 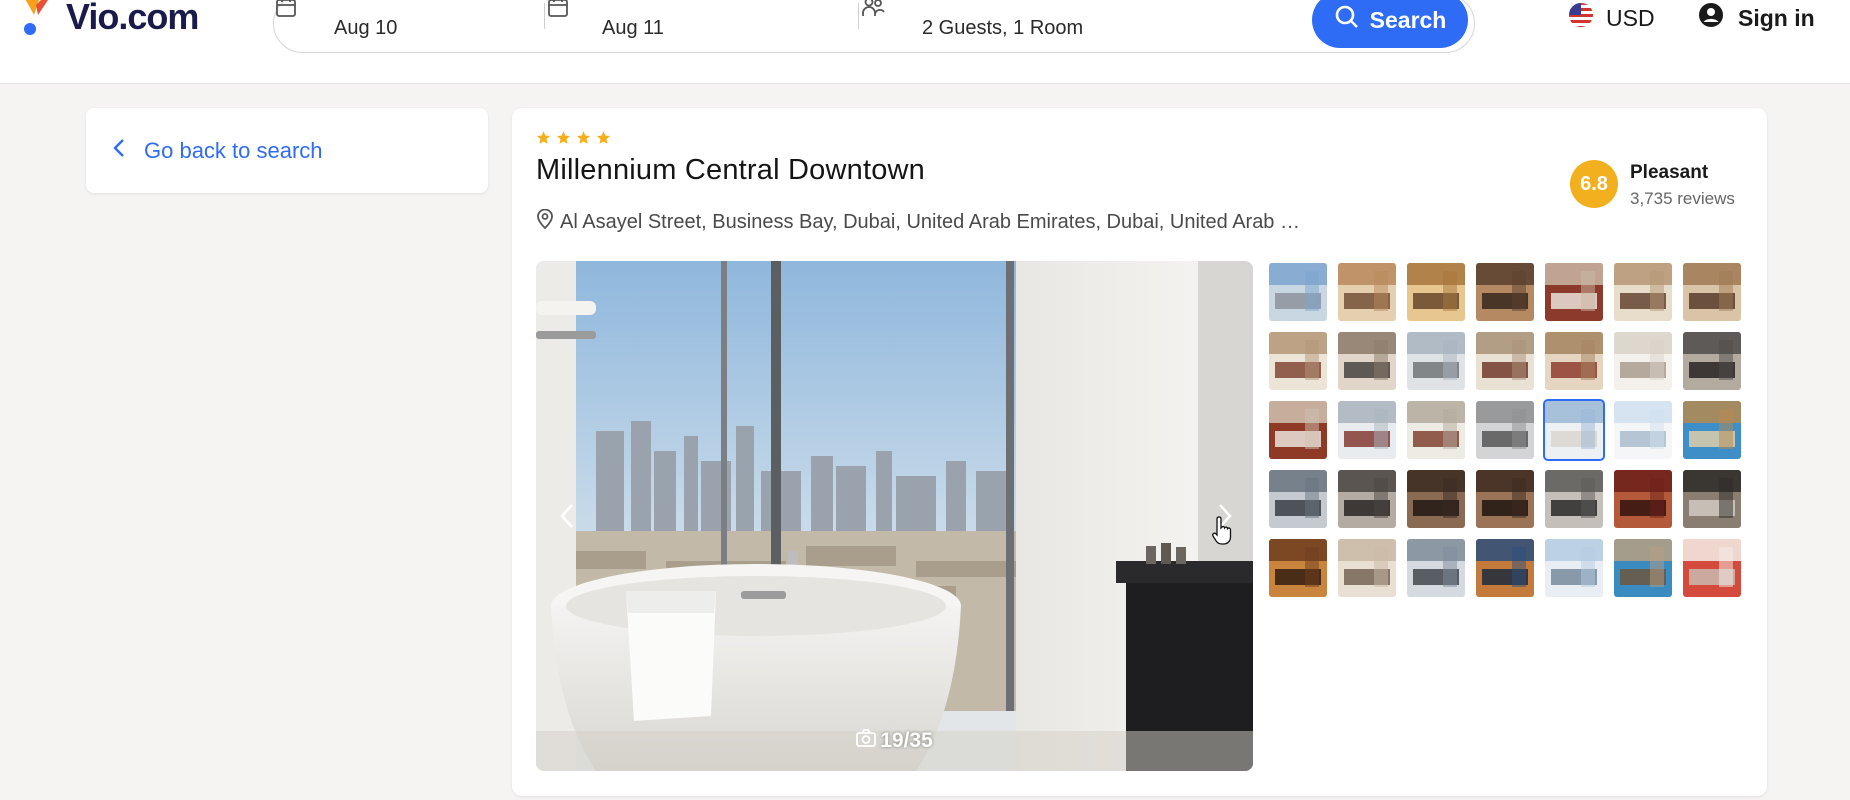 I want to click on photo-counter: 19/35, so click(x=894, y=741).